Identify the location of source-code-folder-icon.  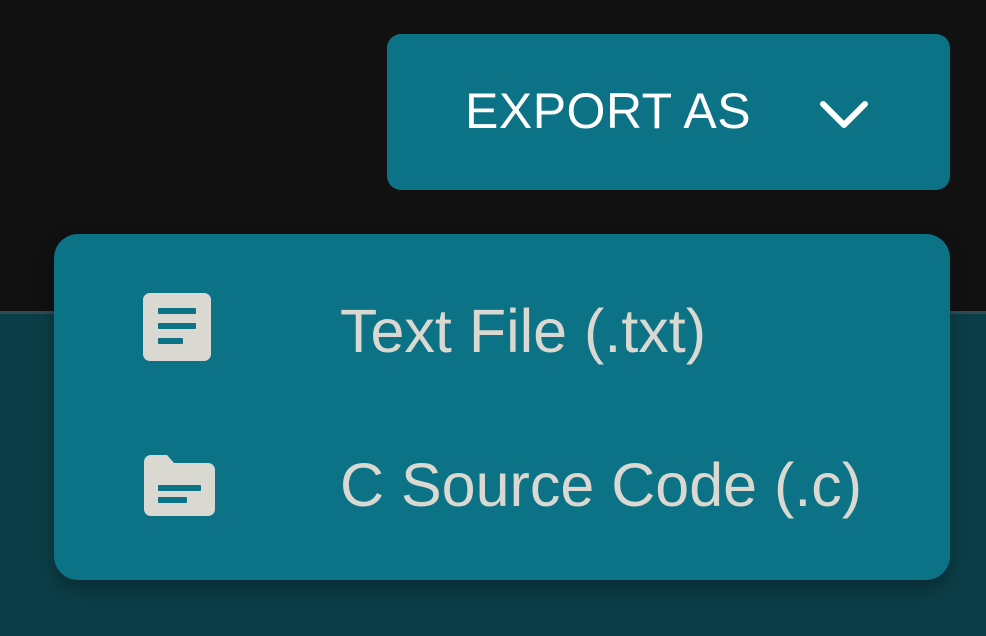
(179, 485).